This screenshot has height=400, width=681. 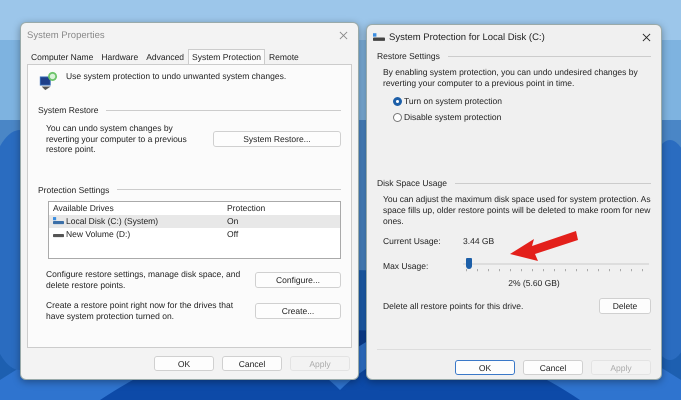 What do you see at coordinates (194, 234) in the screenshot?
I see `drive-row: New Volume (D:) Off` at bounding box center [194, 234].